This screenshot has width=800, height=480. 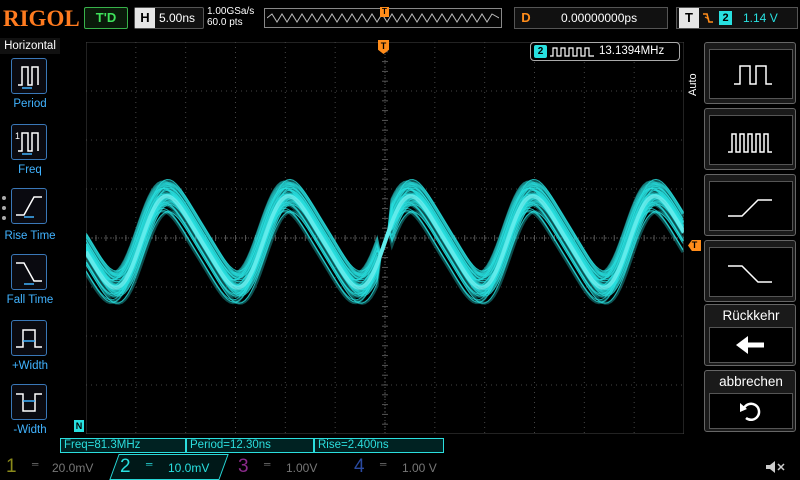 What do you see at coordinates (384, 12) in the screenshot?
I see `trigger-position-marker: T` at bounding box center [384, 12].